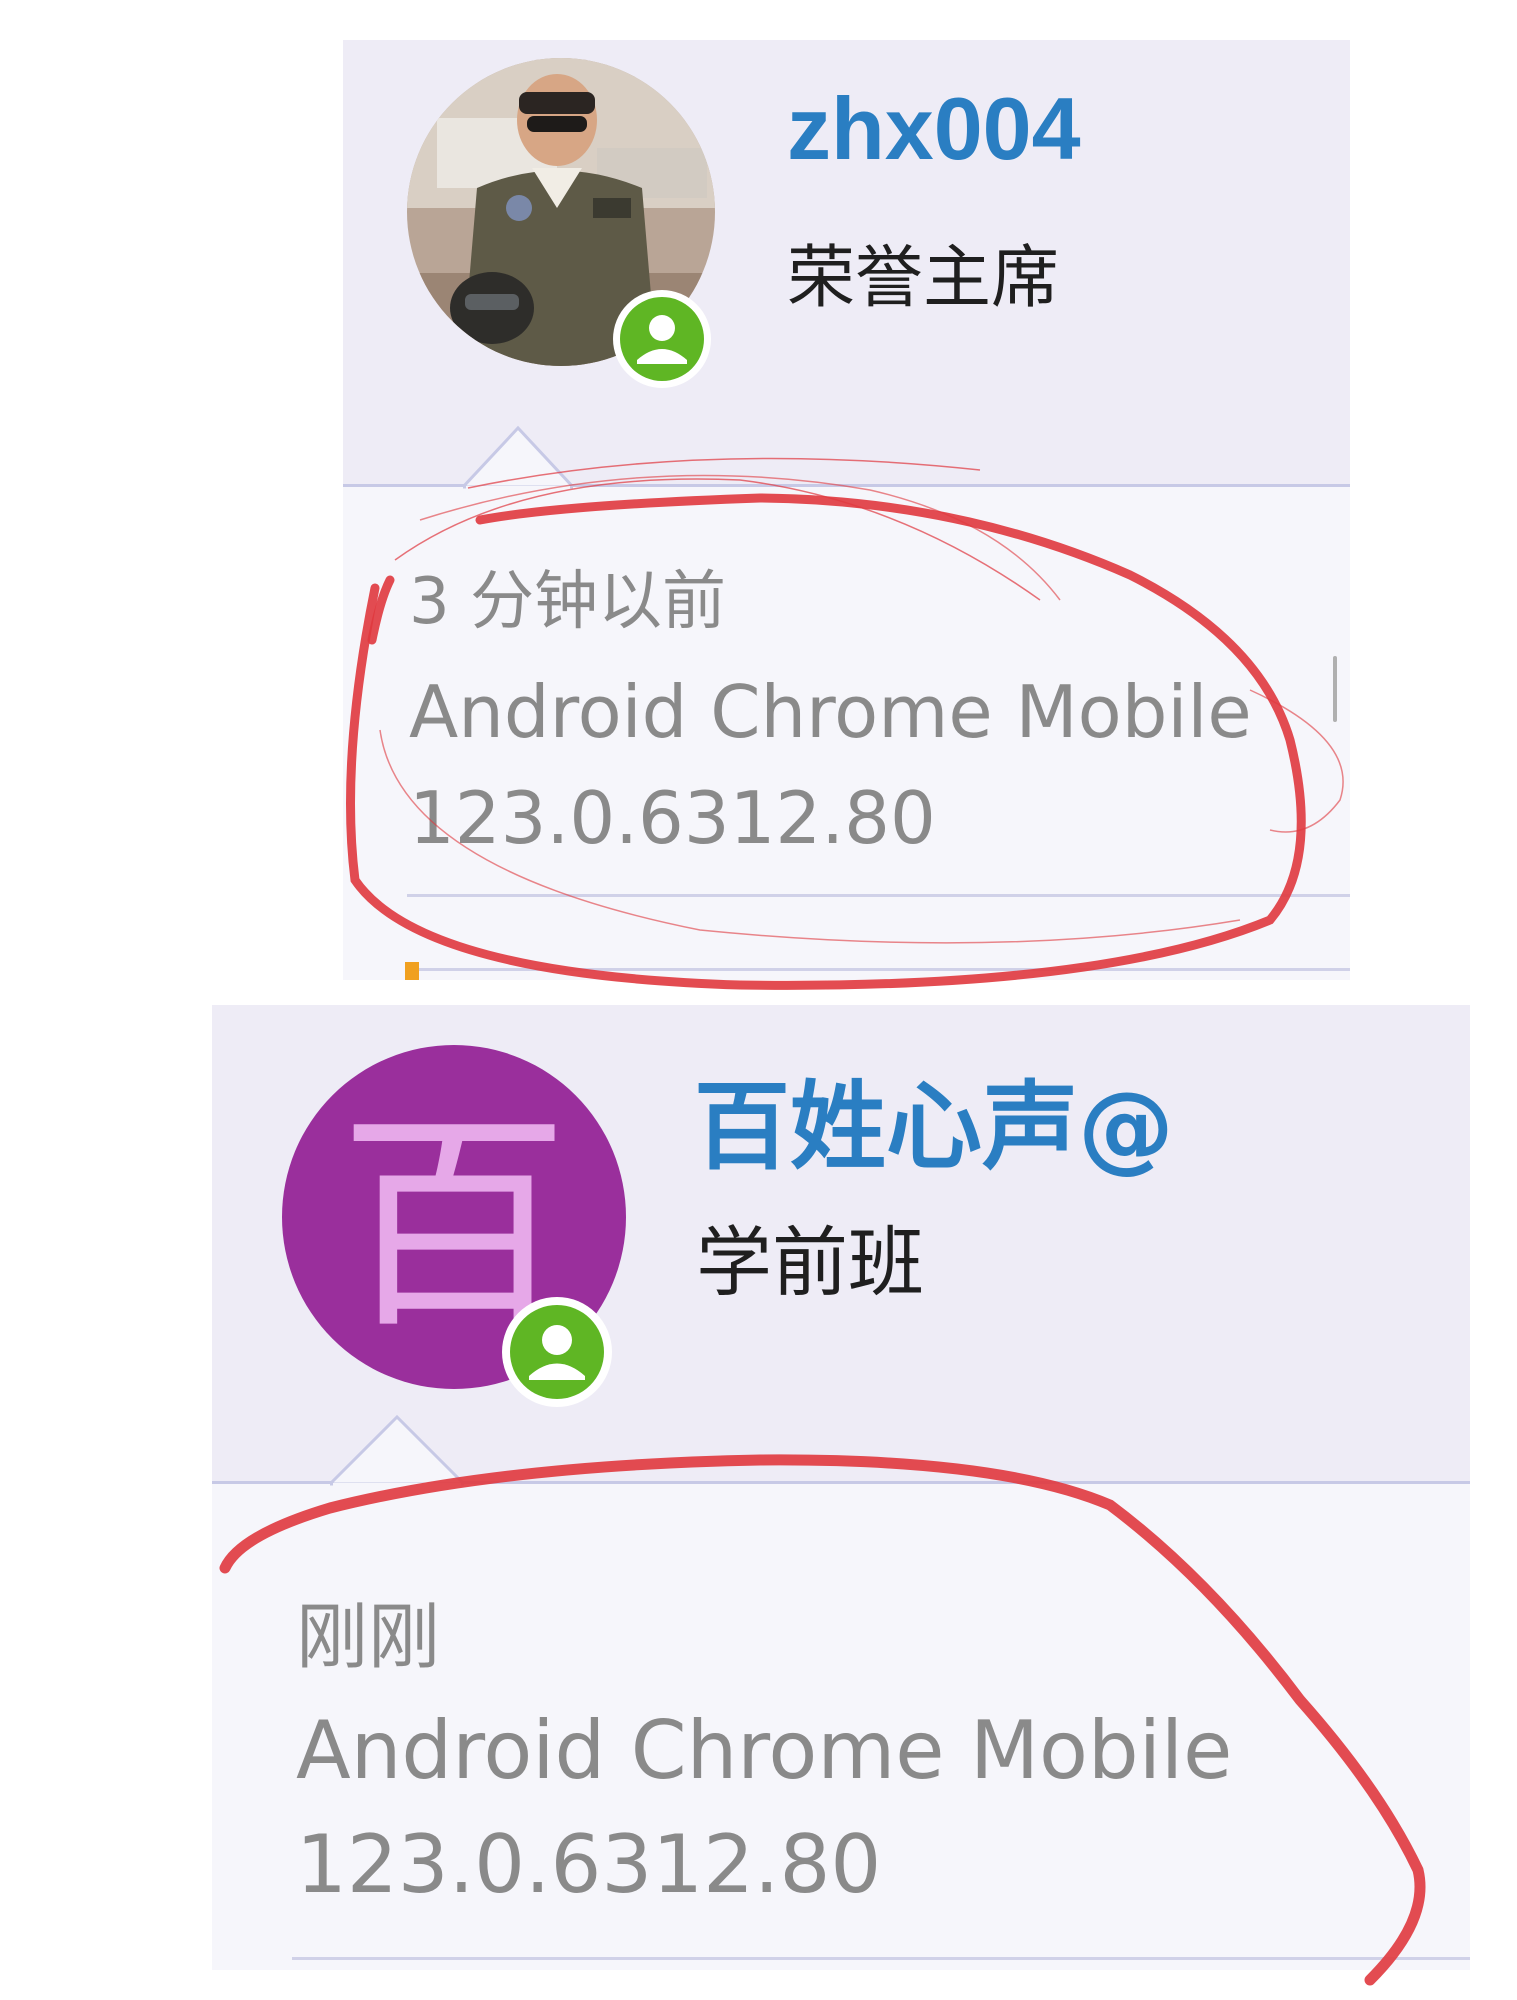 The image size is (1517, 2000). I want to click on user-rank: 学前班, so click(810, 1262).